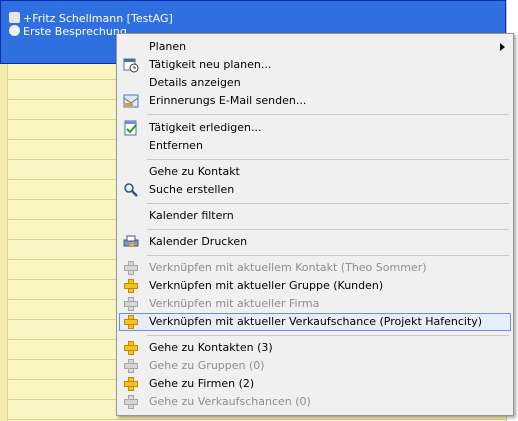 The image size is (518, 421). What do you see at coordinates (194, 171) in the screenshot?
I see `menu-item-label: Gehe zu Kontakt` at bounding box center [194, 171].